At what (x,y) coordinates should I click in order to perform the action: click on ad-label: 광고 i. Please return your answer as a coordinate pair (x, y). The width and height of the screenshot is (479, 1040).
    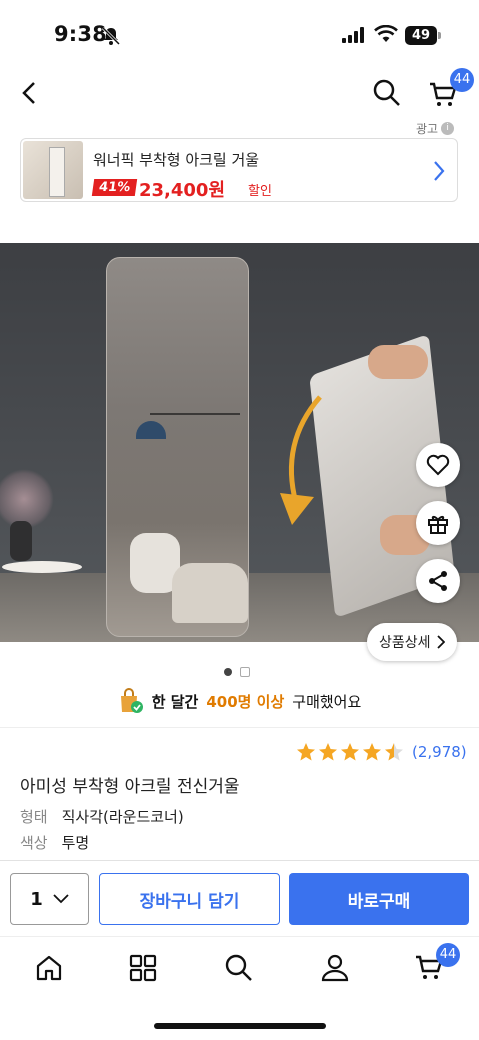
    Looking at the image, I should click on (435, 128).